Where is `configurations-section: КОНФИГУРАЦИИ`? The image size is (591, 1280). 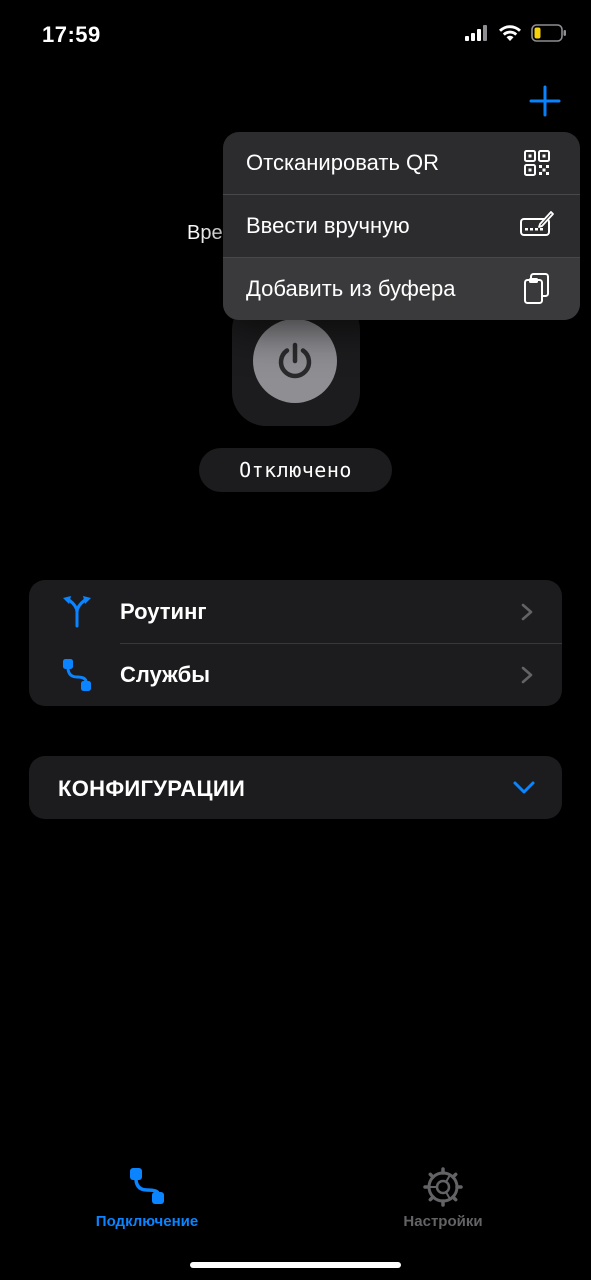
configurations-section: КОНФИГУРАЦИИ is located at coordinates (295, 787).